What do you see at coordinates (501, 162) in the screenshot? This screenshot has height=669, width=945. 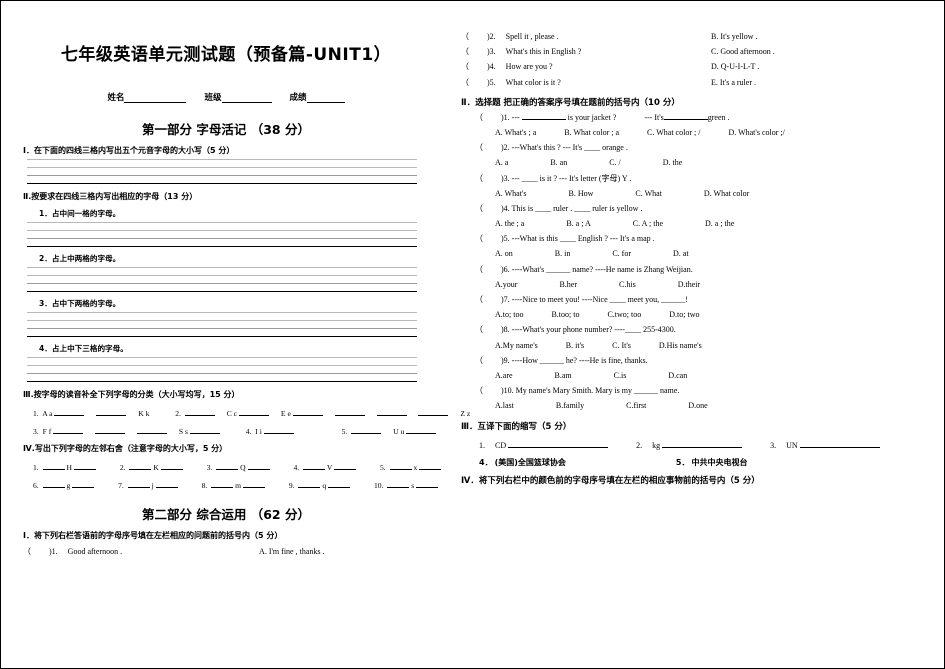 I see `mcq-option-a: A. a` at bounding box center [501, 162].